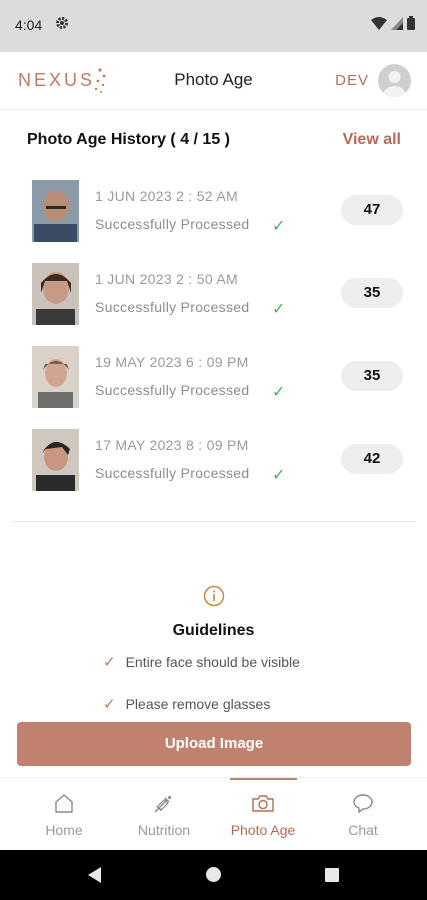 This screenshot has height=900, width=427. Describe the element at coordinates (172, 362) in the screenshot. I see `row-date: 19 MAY 2023 6 : 09 PM` at that location.